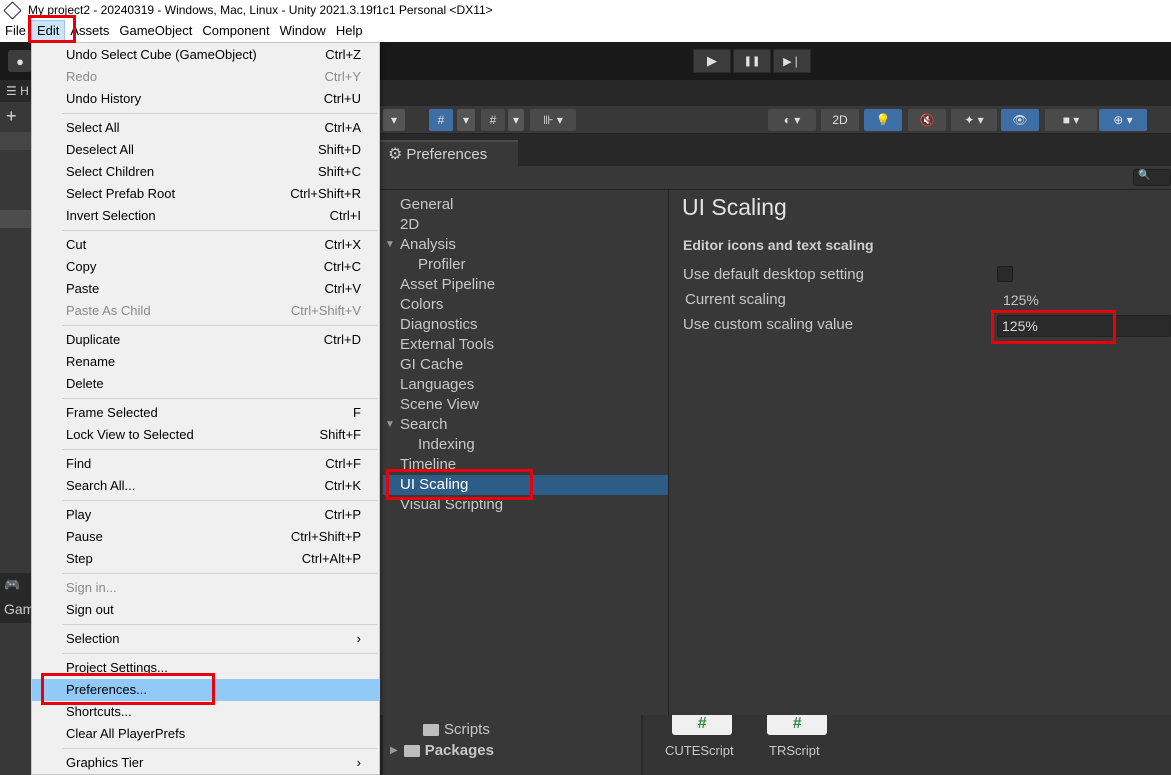 Image resolution: width=1171 pixels, height=775 pixels. Describe the element at coordinates (205, 639) in the screenshot. I see `menu-item-selection: Selection ›` at that location.